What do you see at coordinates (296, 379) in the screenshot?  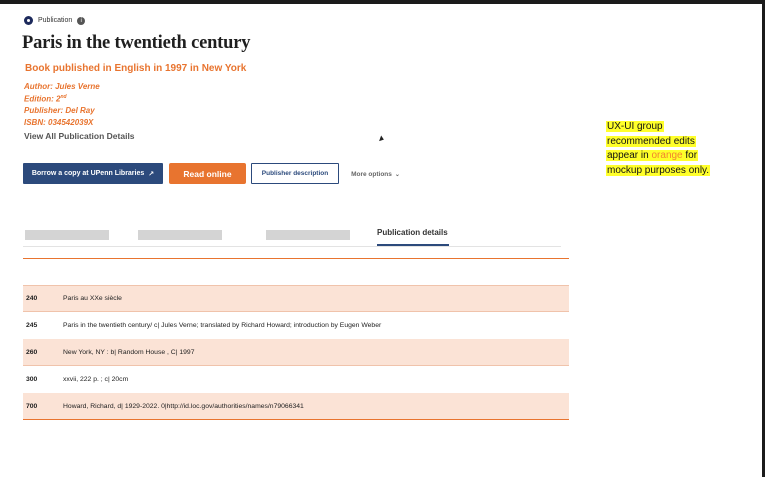 I see `table-row: 300 xxvii, 222 p. ; c| 20cm` at bounding box center [296, 379].